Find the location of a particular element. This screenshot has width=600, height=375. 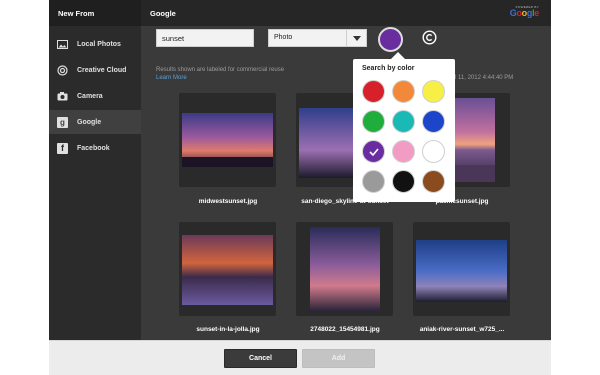

cancel-button: Cancel is located at coordinates (260, 358).